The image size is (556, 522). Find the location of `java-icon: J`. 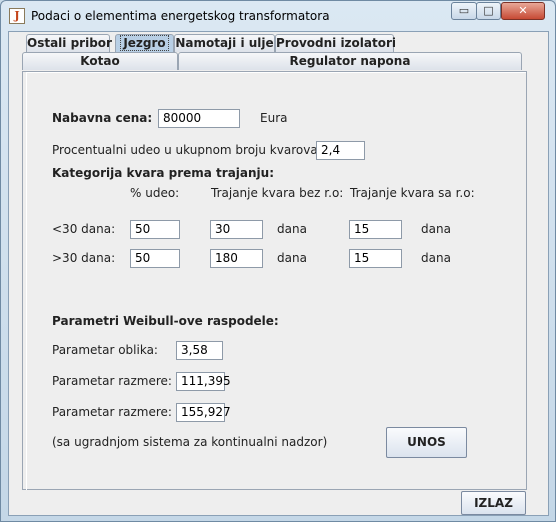

java-icon: J is located at coordinates (17, 16).